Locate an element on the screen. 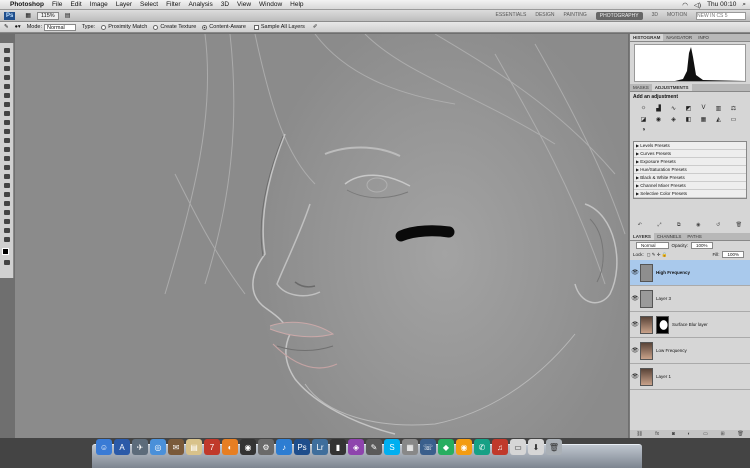 This screenshot has width=750, height=468. menu-analysis: Analysis is located at coordinates (201, 4).